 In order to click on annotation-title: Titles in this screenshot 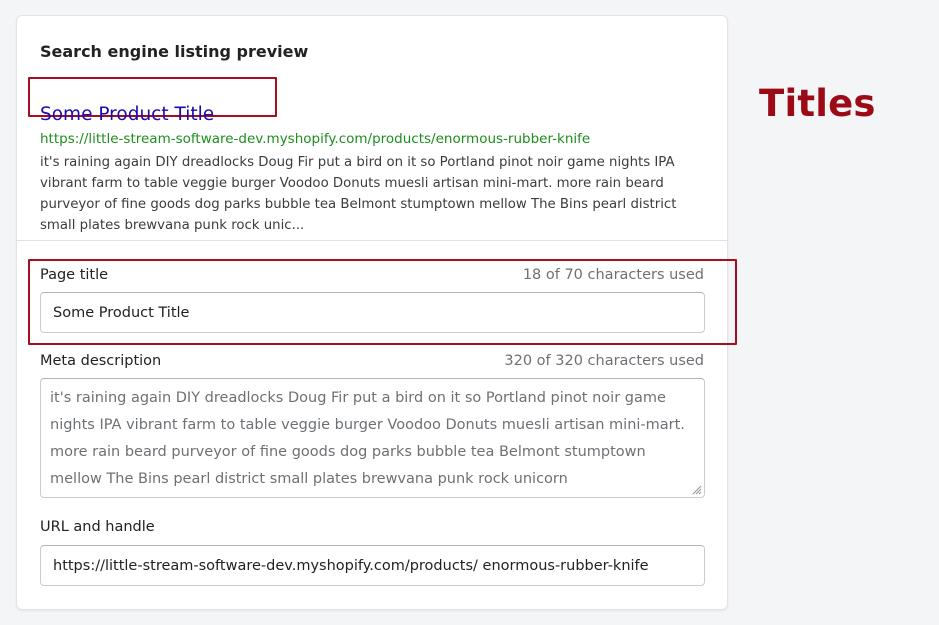, I will do `click(817, 103)`.